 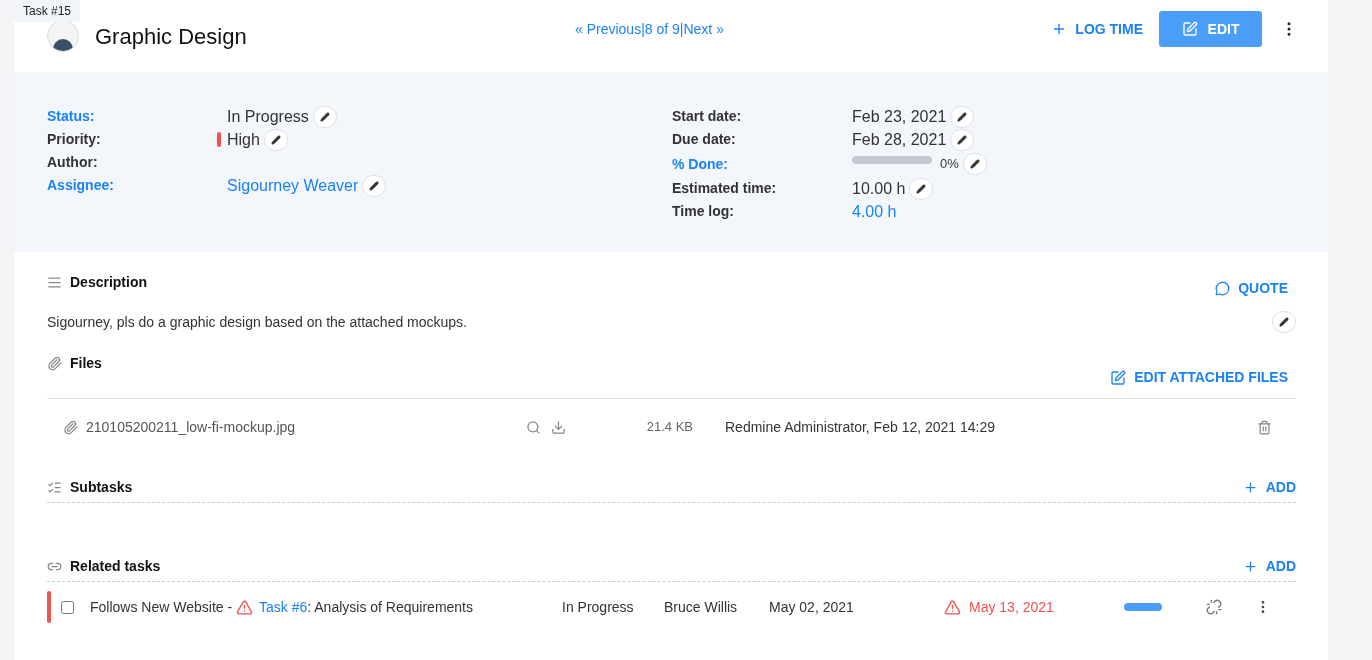 I want to click on file-author-date: Redmine Administrator, Feb 12, 2021 14:29, so click(x=861, y=427).